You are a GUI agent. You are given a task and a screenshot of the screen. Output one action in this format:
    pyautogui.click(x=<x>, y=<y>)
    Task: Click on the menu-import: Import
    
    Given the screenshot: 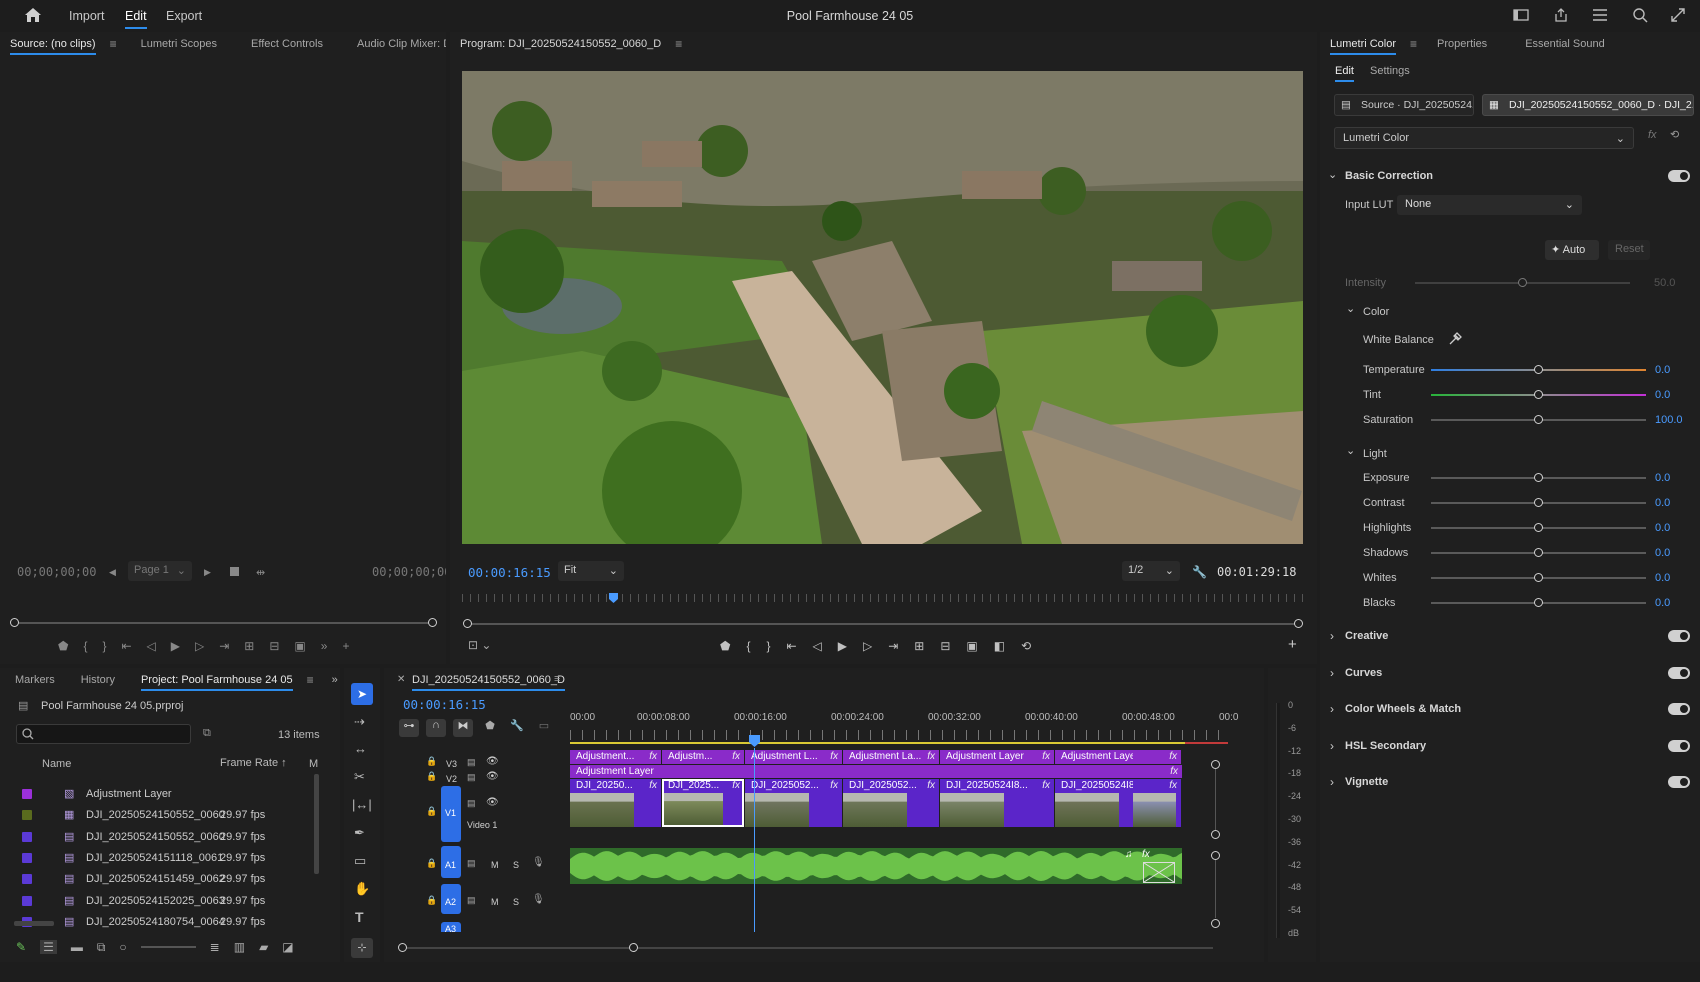 What is the action you would take?
    pyautogui.click(x=86, y=16)
    